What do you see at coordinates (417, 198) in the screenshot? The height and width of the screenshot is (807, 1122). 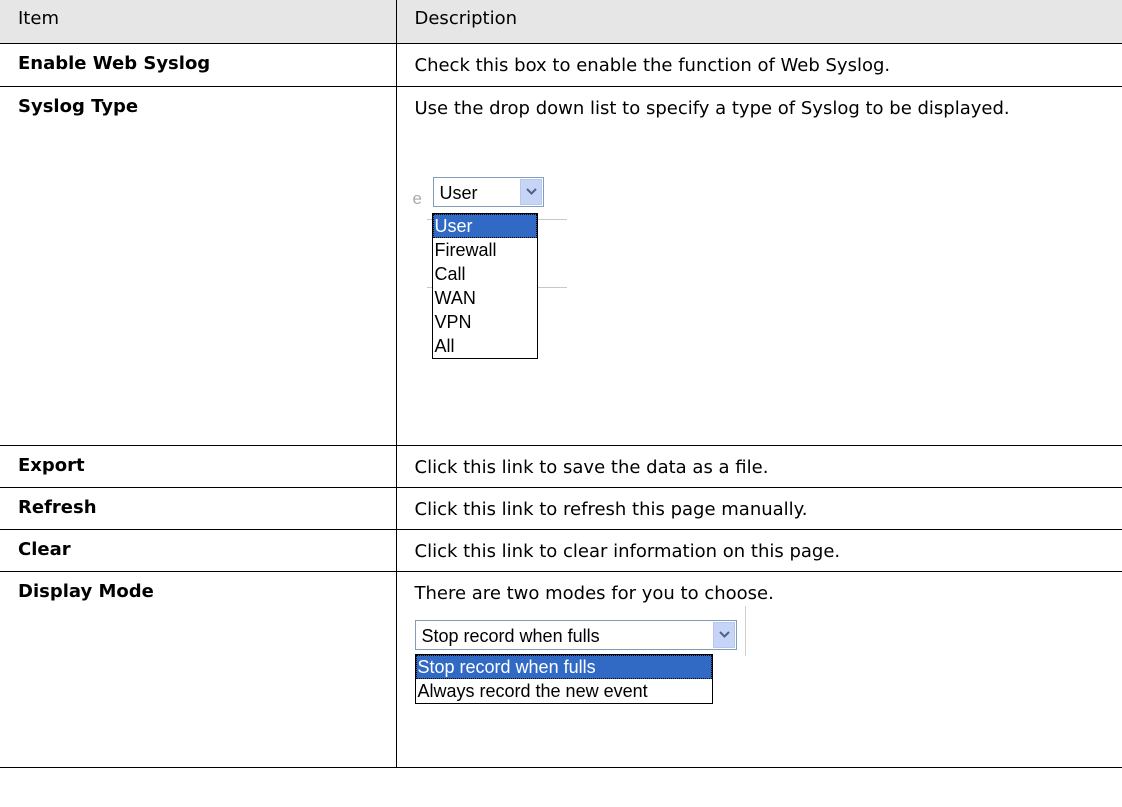 I see `ghost-label: e` at bounding box center [417, 198].